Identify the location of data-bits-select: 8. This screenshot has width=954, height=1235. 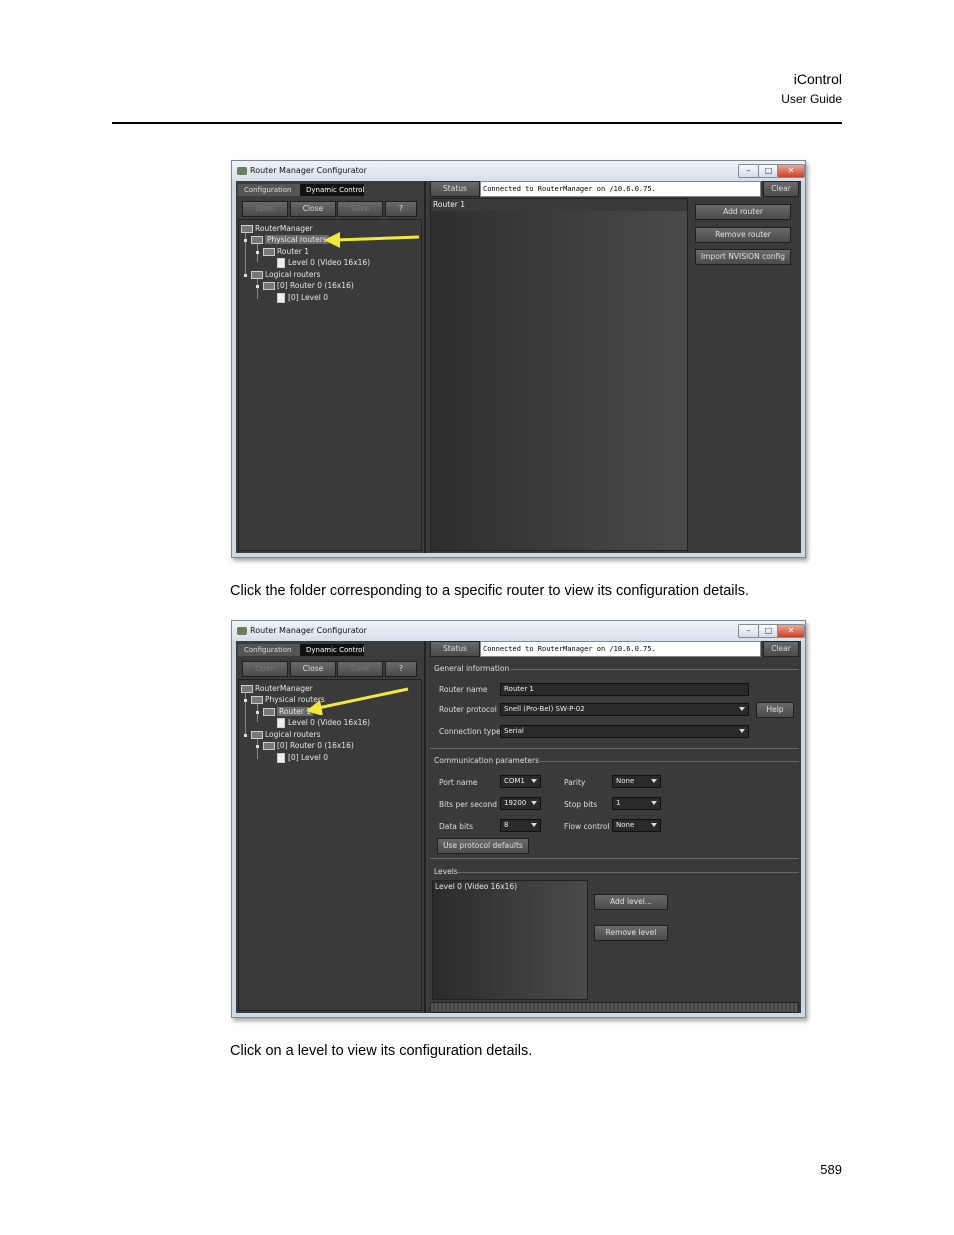
(520, 825).